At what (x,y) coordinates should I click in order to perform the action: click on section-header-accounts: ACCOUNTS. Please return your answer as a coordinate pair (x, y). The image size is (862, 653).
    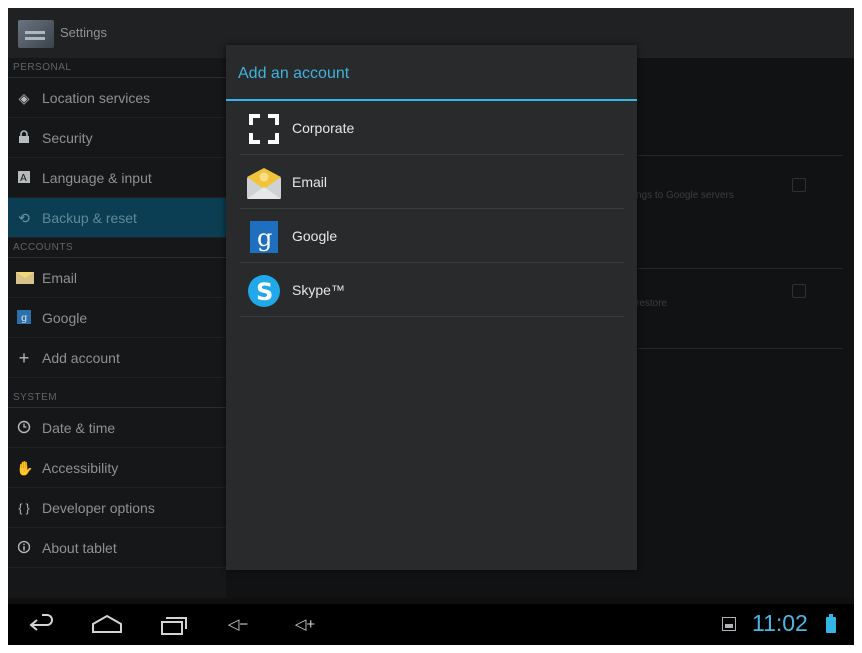
    Looking at the image, I should click on (117, 248).